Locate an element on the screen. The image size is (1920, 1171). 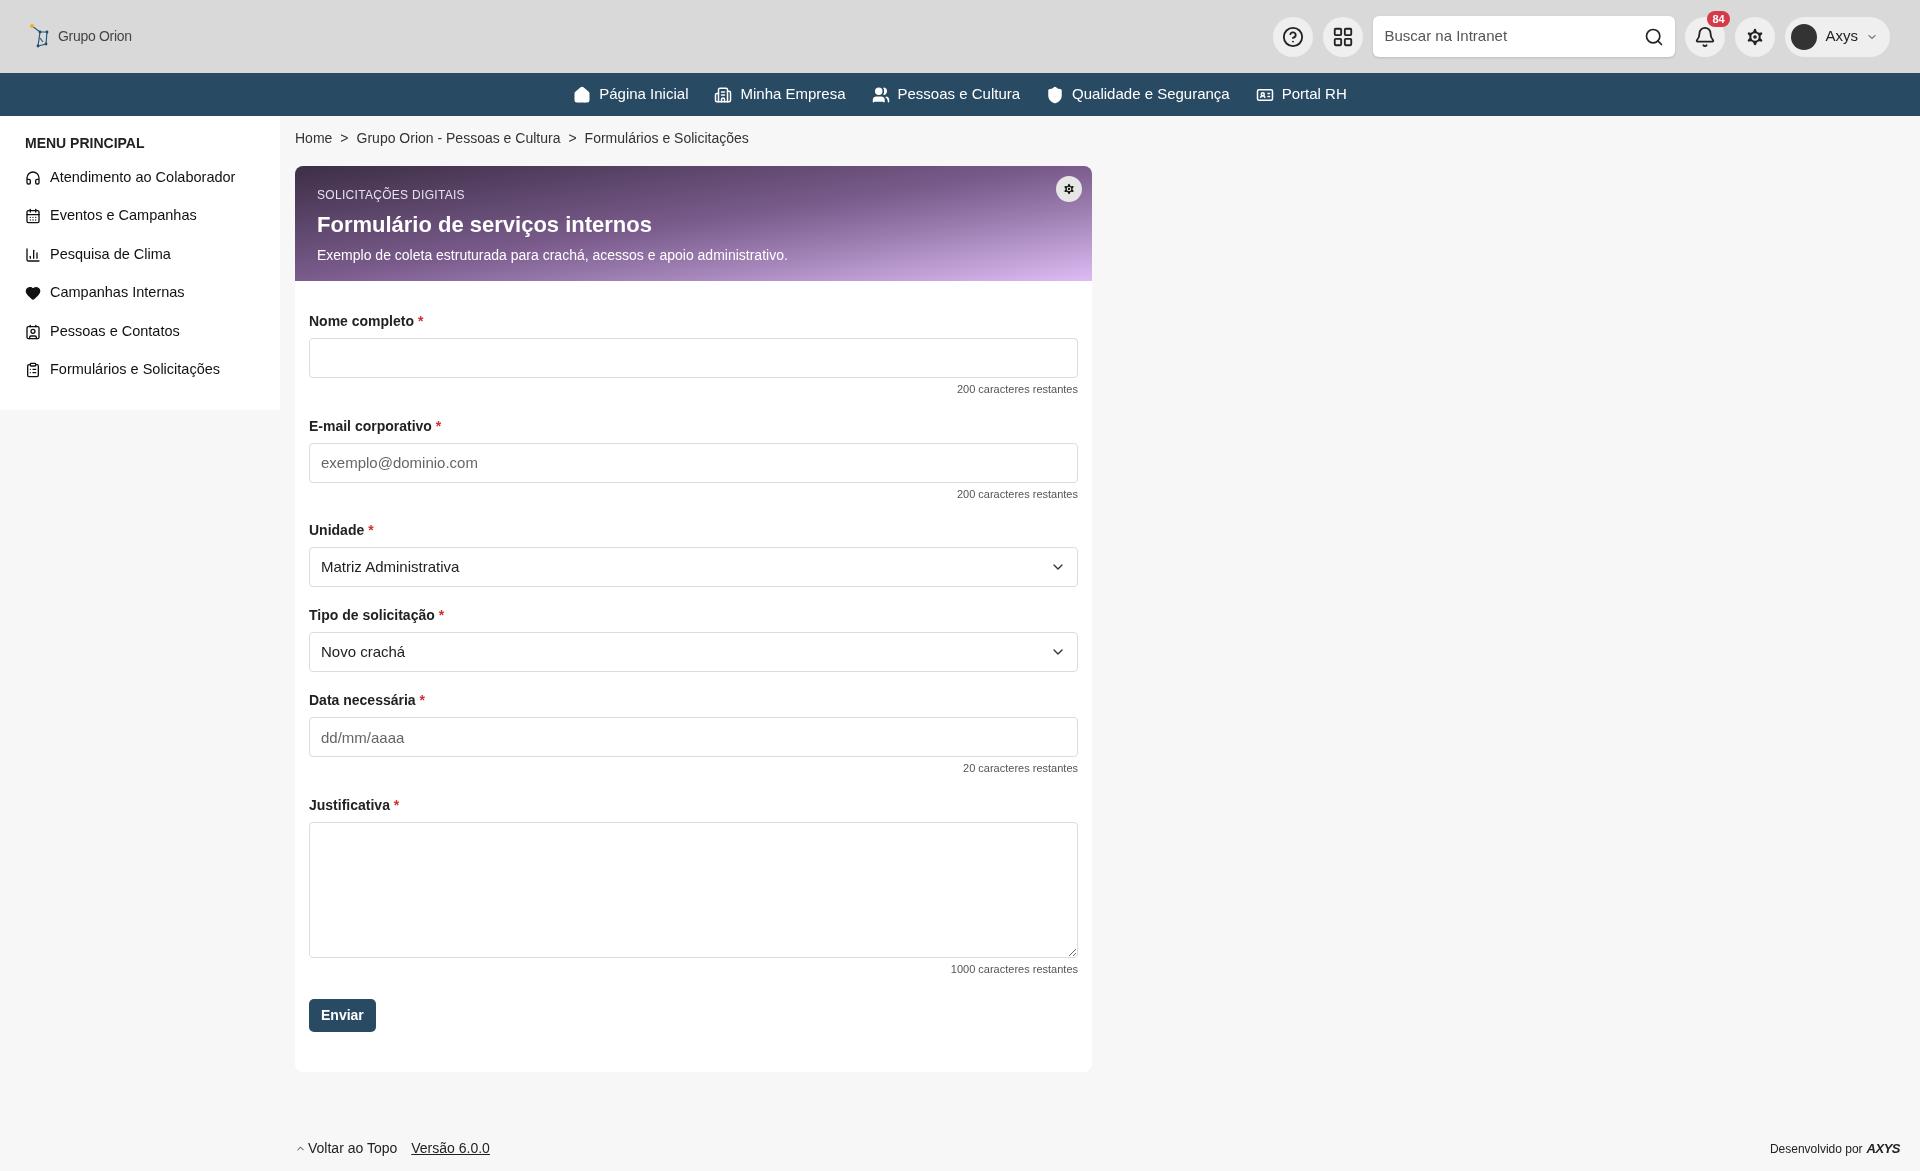
sidebar-item: Campanhas Internas is located at coordinates (152, 293).